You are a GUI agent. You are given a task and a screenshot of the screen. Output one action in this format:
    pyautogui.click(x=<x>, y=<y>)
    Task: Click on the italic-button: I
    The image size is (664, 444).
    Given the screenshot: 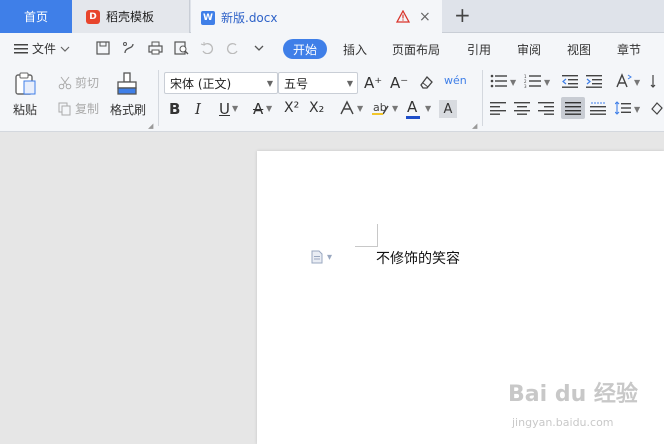 What is the action you would take?
    pyautogui.click(x=198, y=109)
    